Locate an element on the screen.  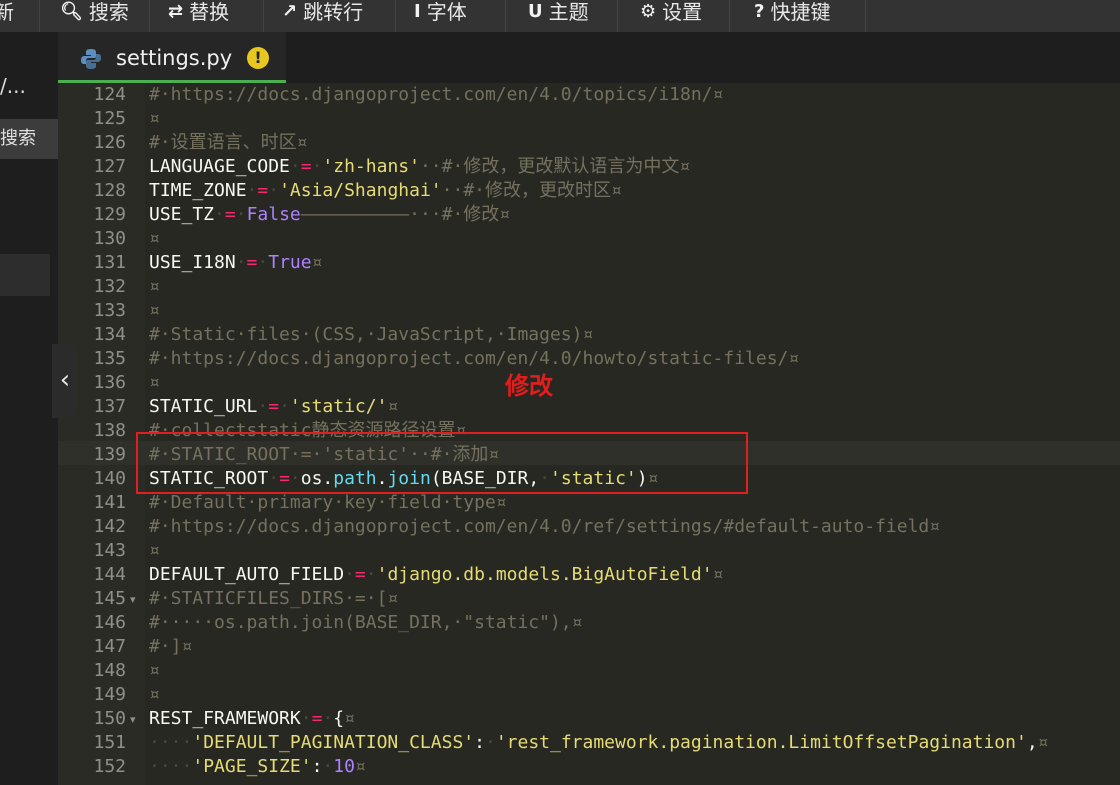
toolbar-item-search: 🔍︎ 搜索 is located at coordinates (95, 16).